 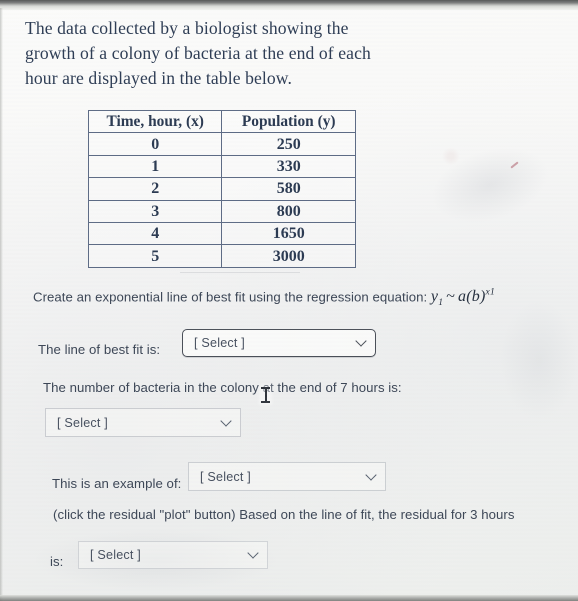 I want to click on cell-population: 330, so click(x=288, y=166).